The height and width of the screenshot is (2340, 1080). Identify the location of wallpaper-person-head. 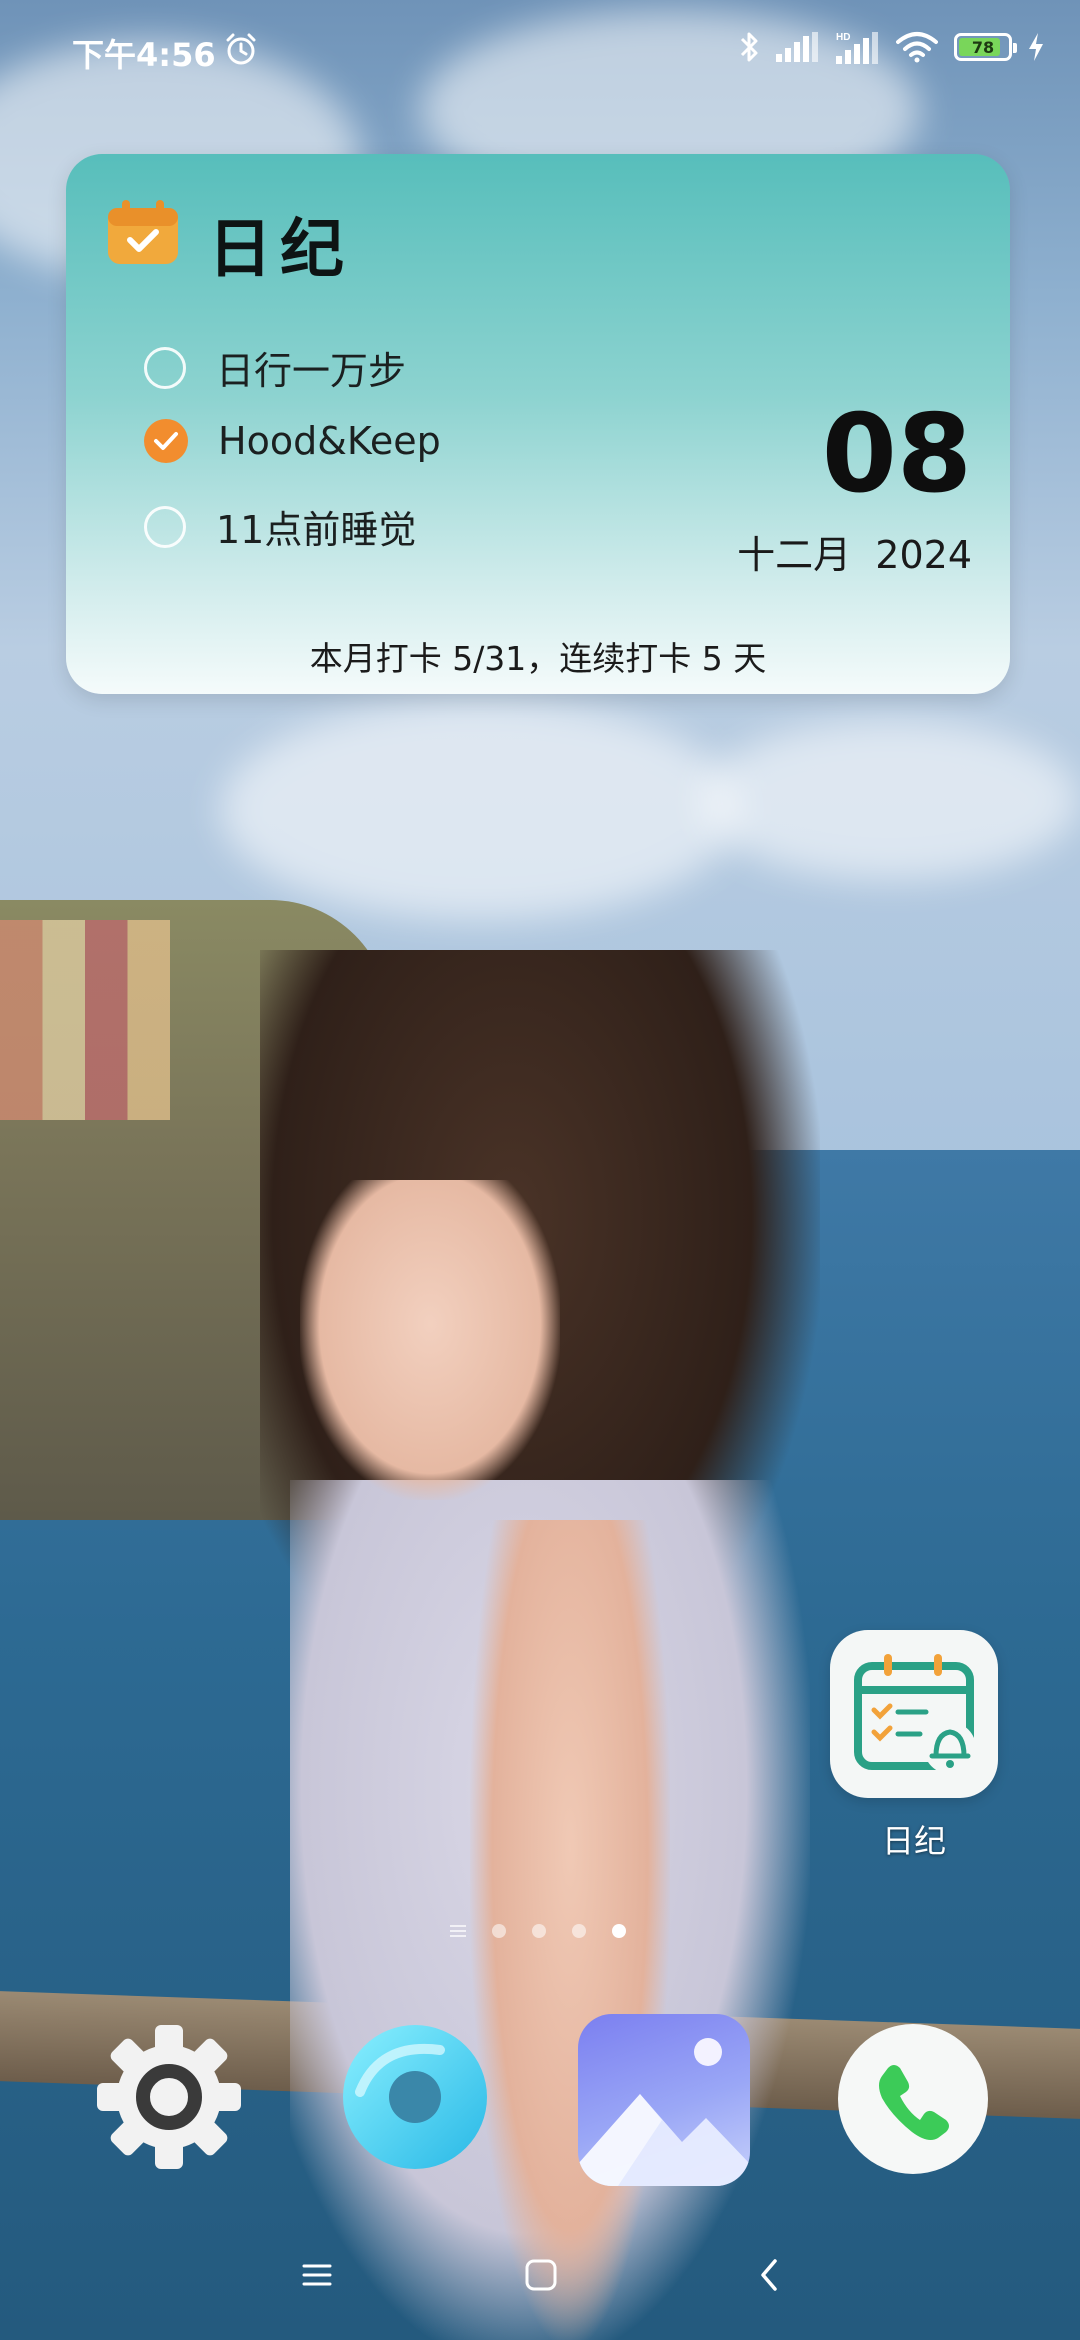
(430, 1340).